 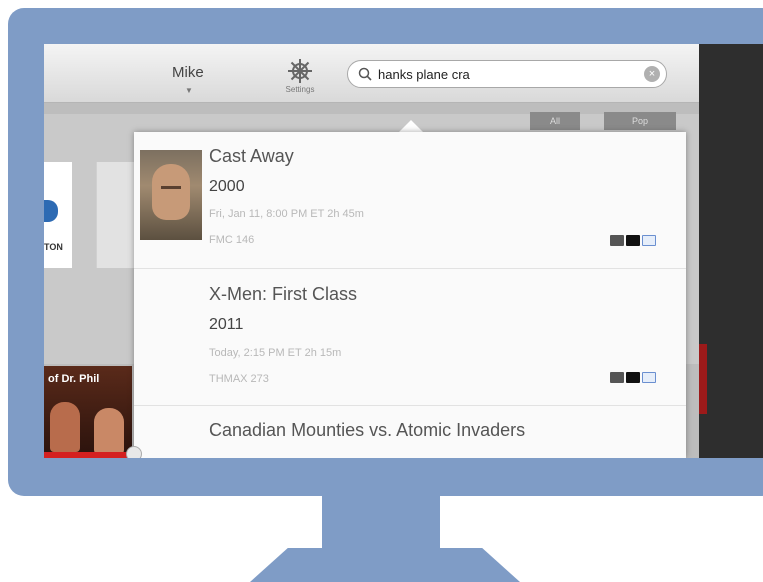 What do you see at coordinates (300, 71) in the screenshot?
I see `ship-wheel-icon` at bounding box center [300, 71].